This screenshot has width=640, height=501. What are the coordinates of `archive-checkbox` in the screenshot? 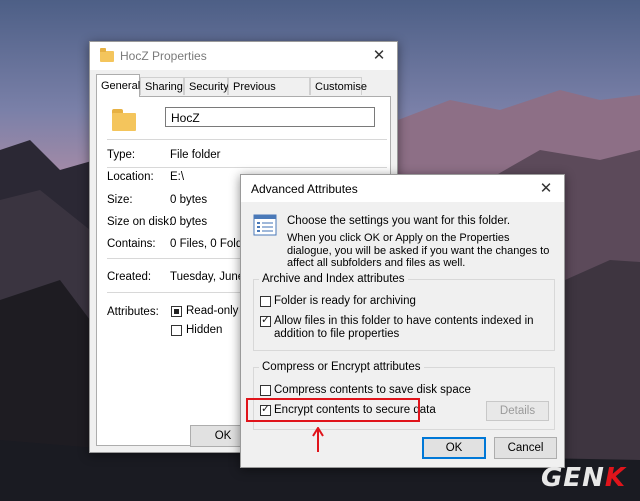 It's located at (265, 301).